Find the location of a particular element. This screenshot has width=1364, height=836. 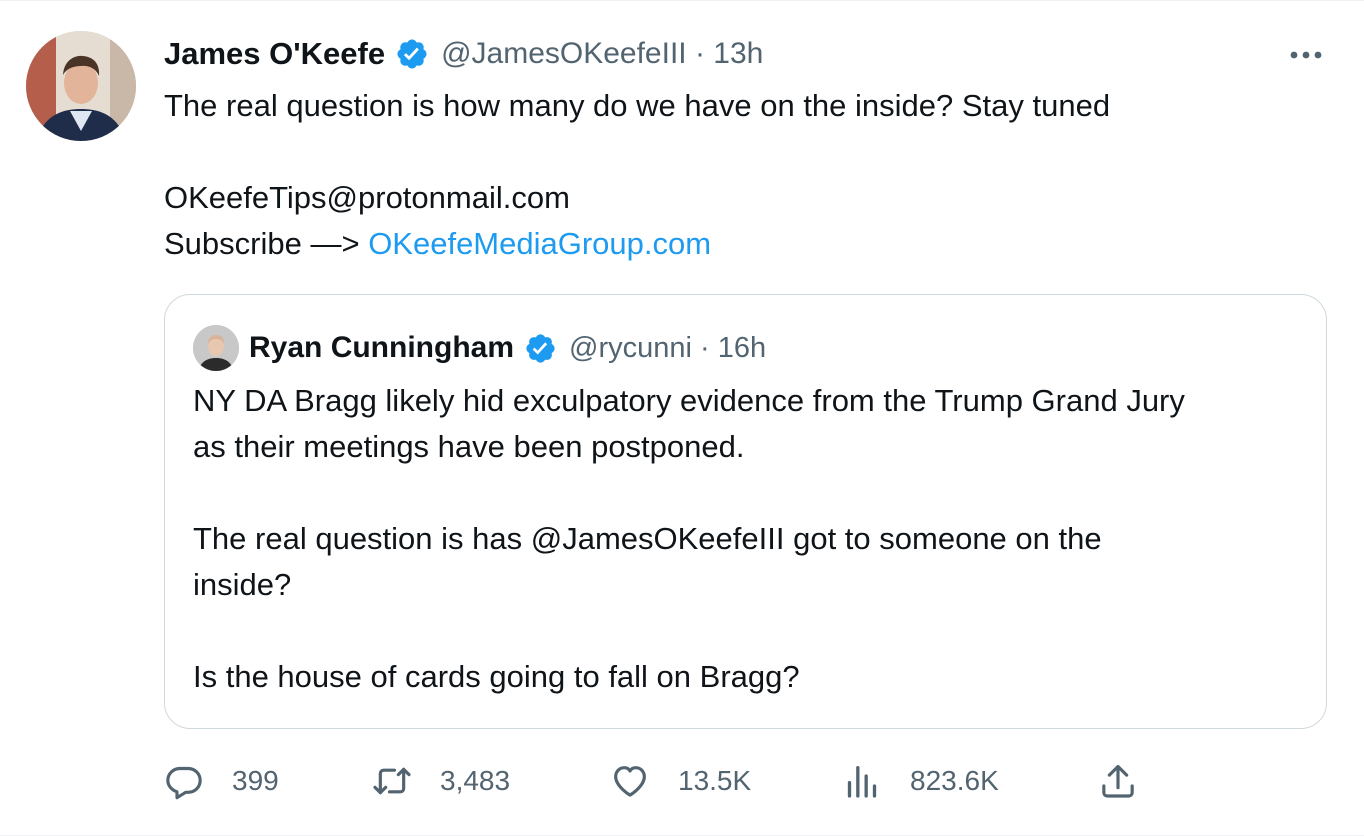

action-bar: 399 3,483 13.5K 823.6K is located at coordinates (664, 781).